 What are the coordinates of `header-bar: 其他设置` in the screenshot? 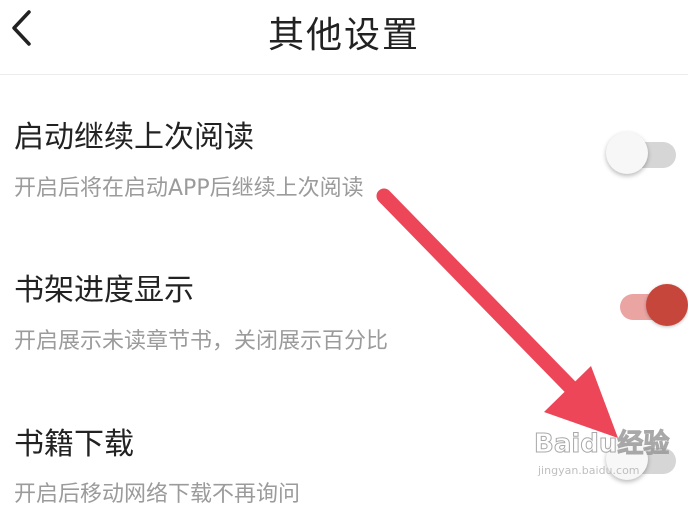 It's located at (344, 37).